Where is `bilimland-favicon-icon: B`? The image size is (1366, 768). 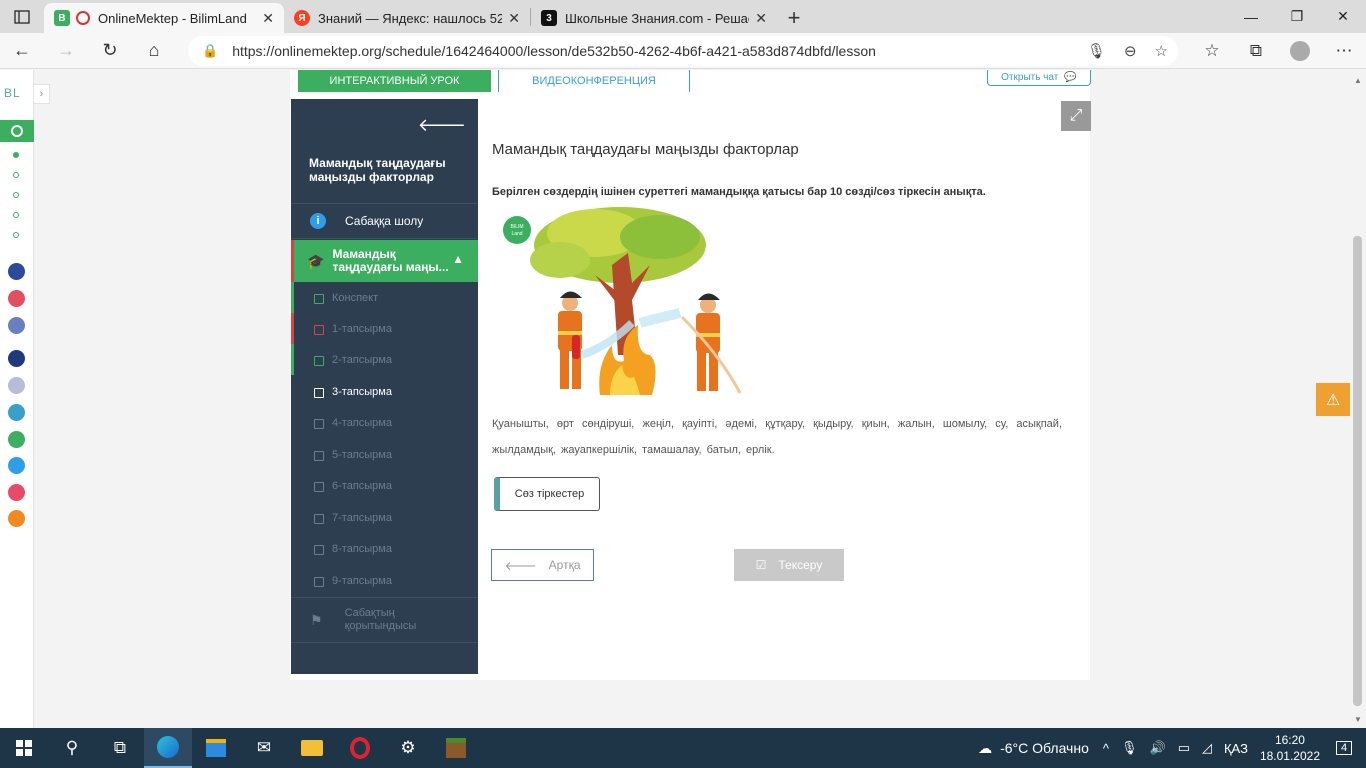 bilimland-favicon-icon: B is located at coordinates (62, 18).